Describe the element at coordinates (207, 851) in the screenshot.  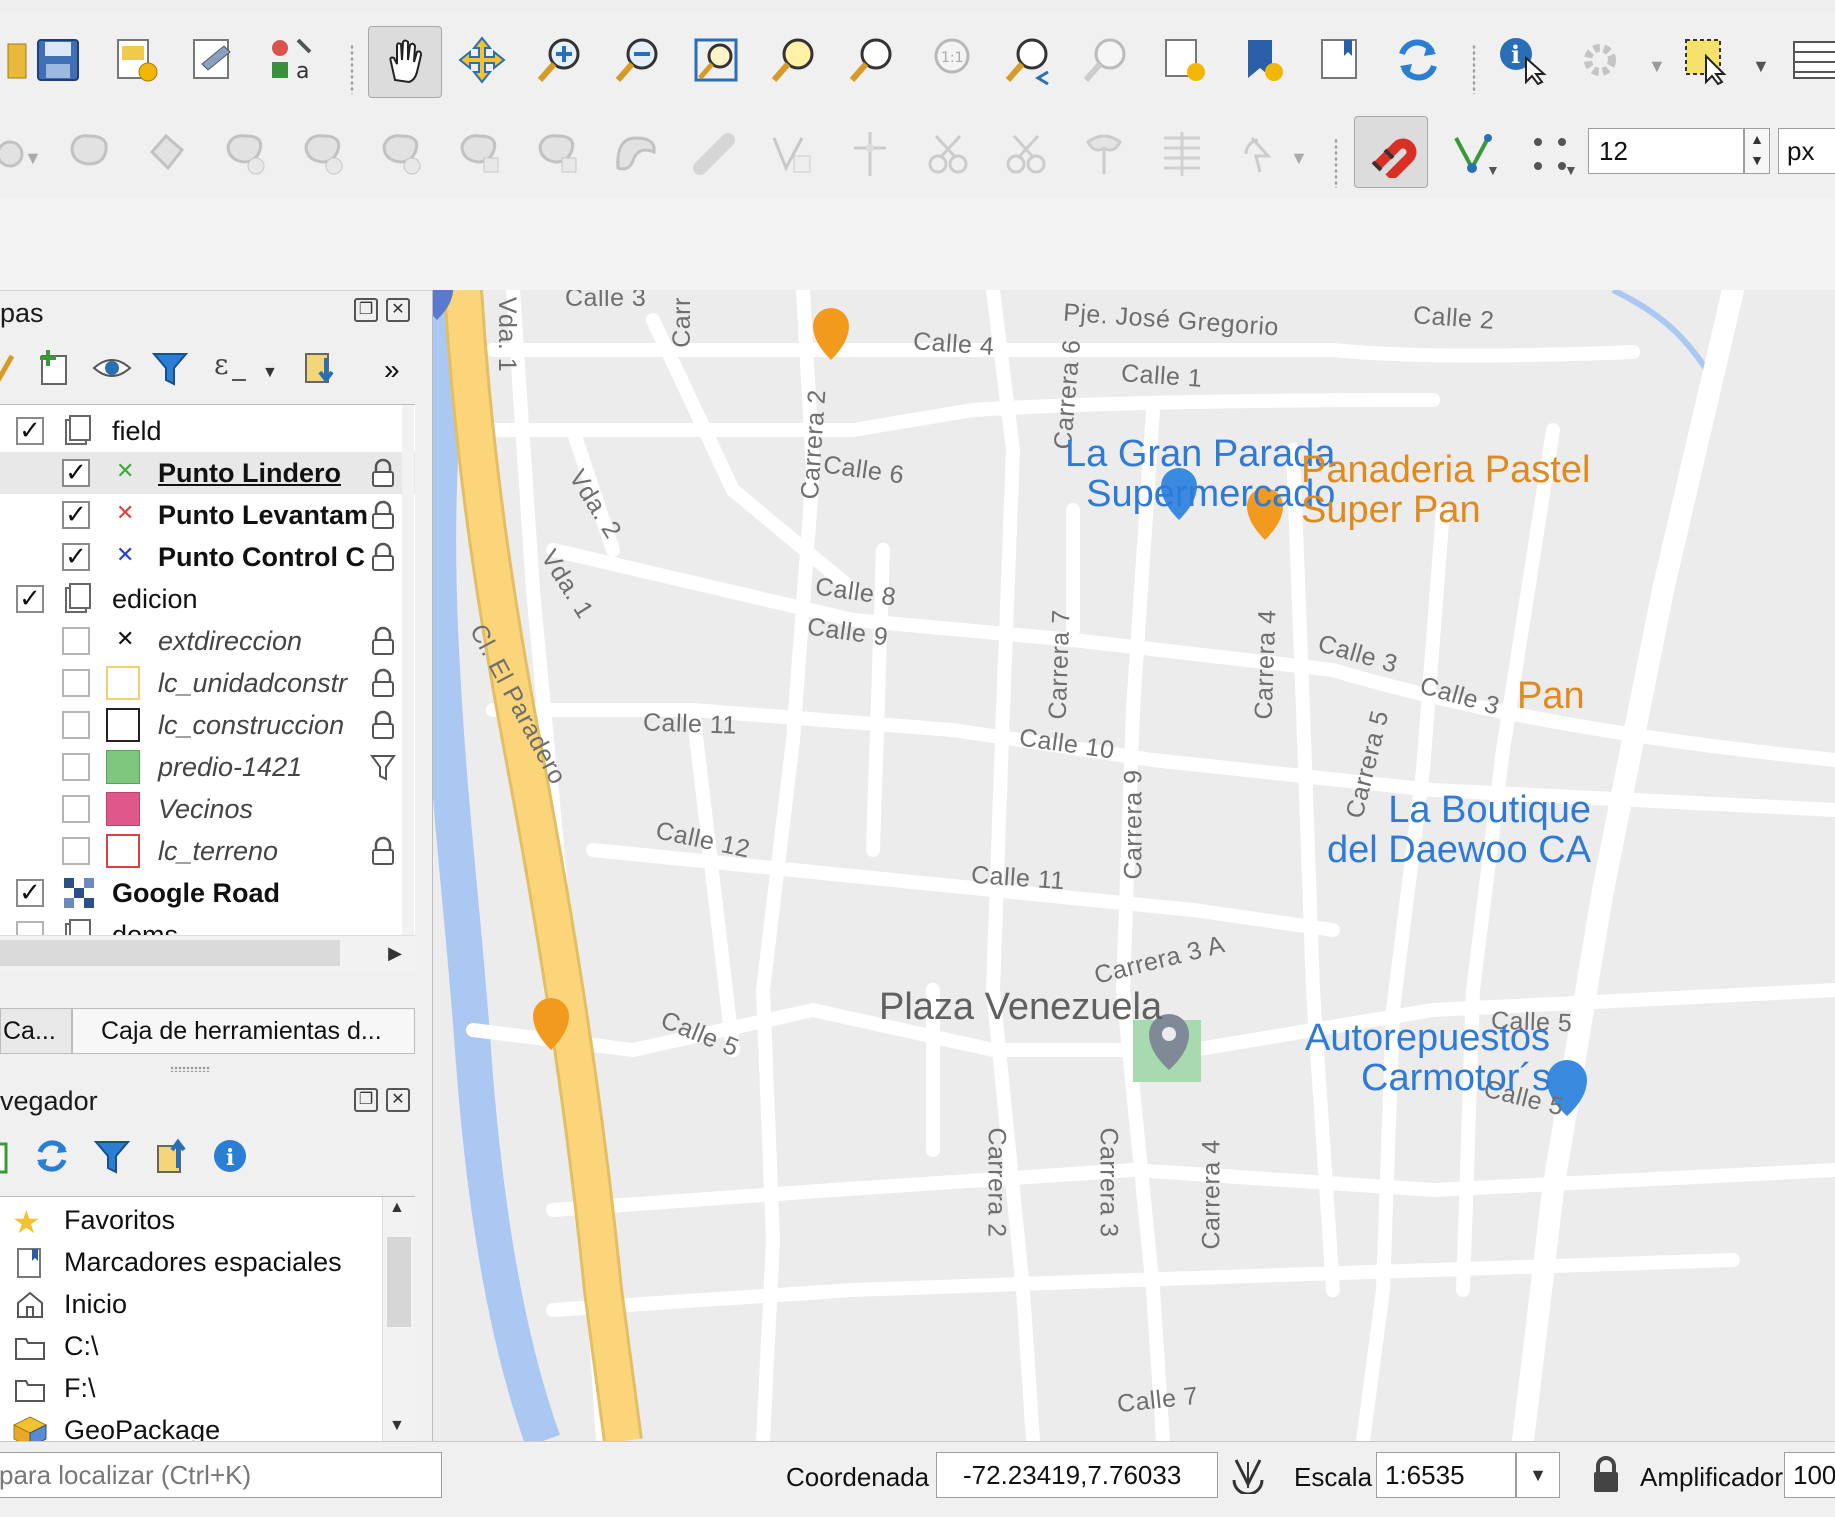
I see `layer-lc-terreno: lc_terreno` at that location.